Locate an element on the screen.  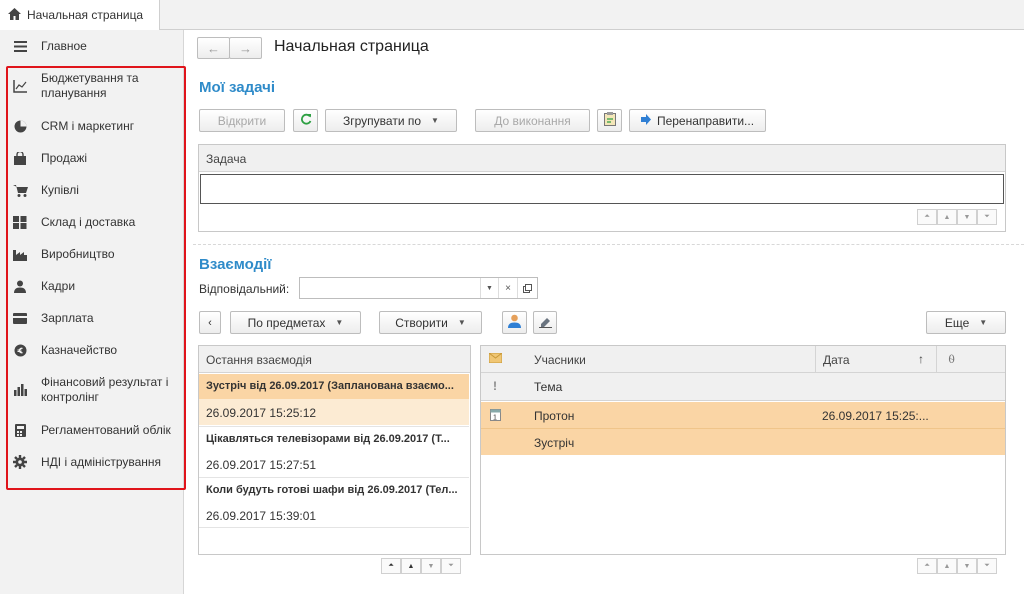
open-button: Відкрити is located at coordinates (242, 120).